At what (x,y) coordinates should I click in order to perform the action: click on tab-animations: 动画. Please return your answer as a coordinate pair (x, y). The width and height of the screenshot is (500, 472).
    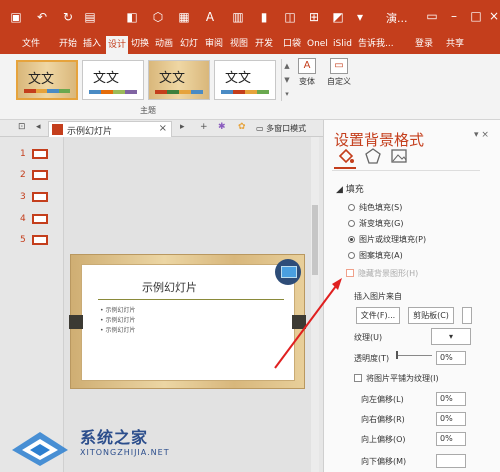
    Looking at the image, I should click on (164, 44).